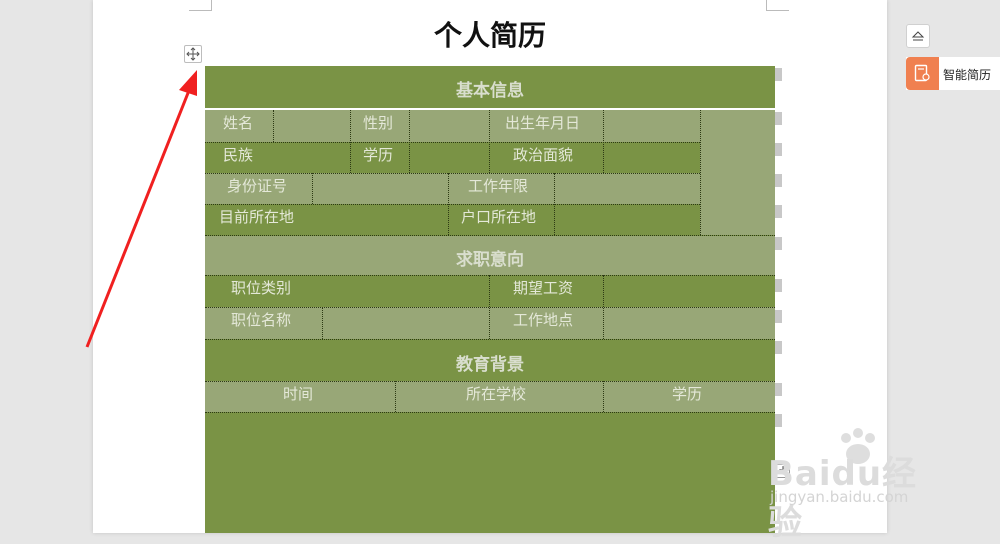 The image size is (1000, 544). I want to click on resume-icon, so click(922, 73).